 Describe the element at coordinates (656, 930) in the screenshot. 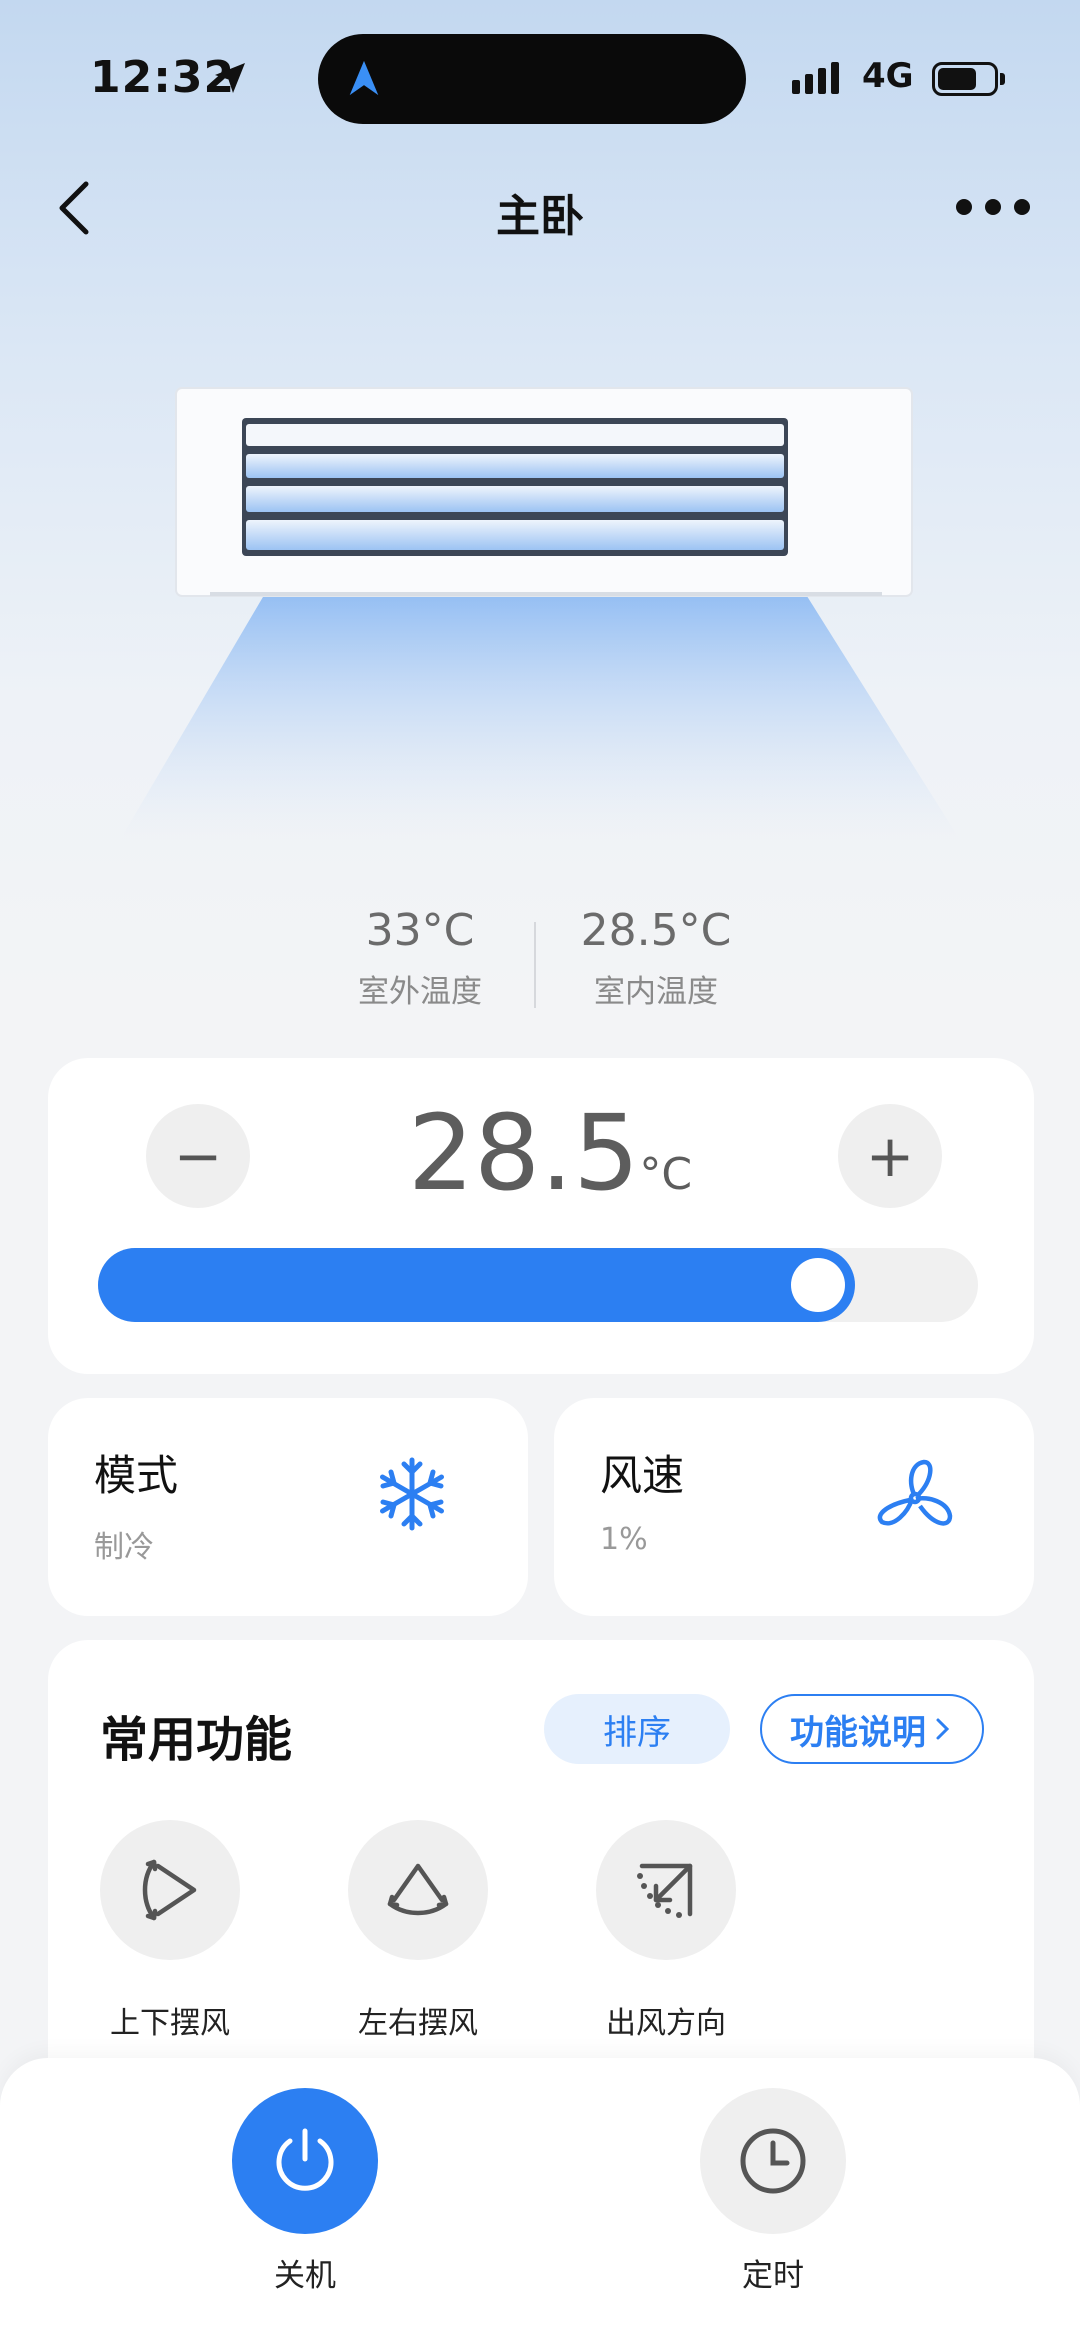

I see `indoor-temp-value: 28.5°C` at that location.